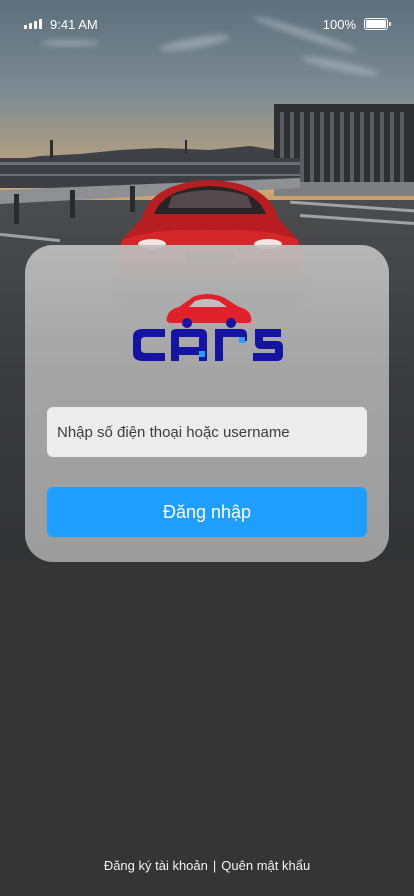 The width and height of the screenshot is (414, 896). I want to click on status-time: 9:41 AM, so click(74, 24).